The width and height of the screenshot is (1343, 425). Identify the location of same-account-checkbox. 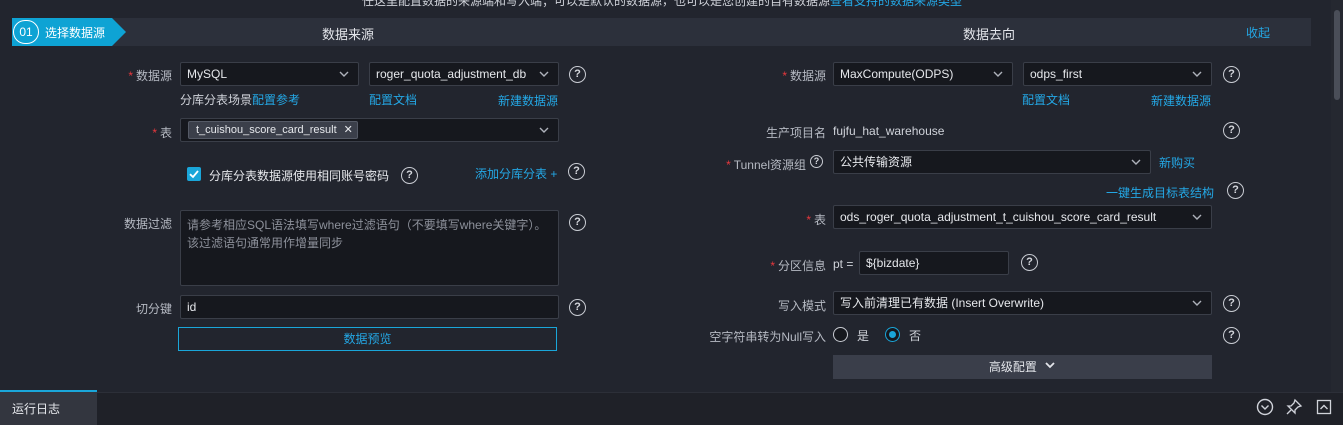
(194, 174).